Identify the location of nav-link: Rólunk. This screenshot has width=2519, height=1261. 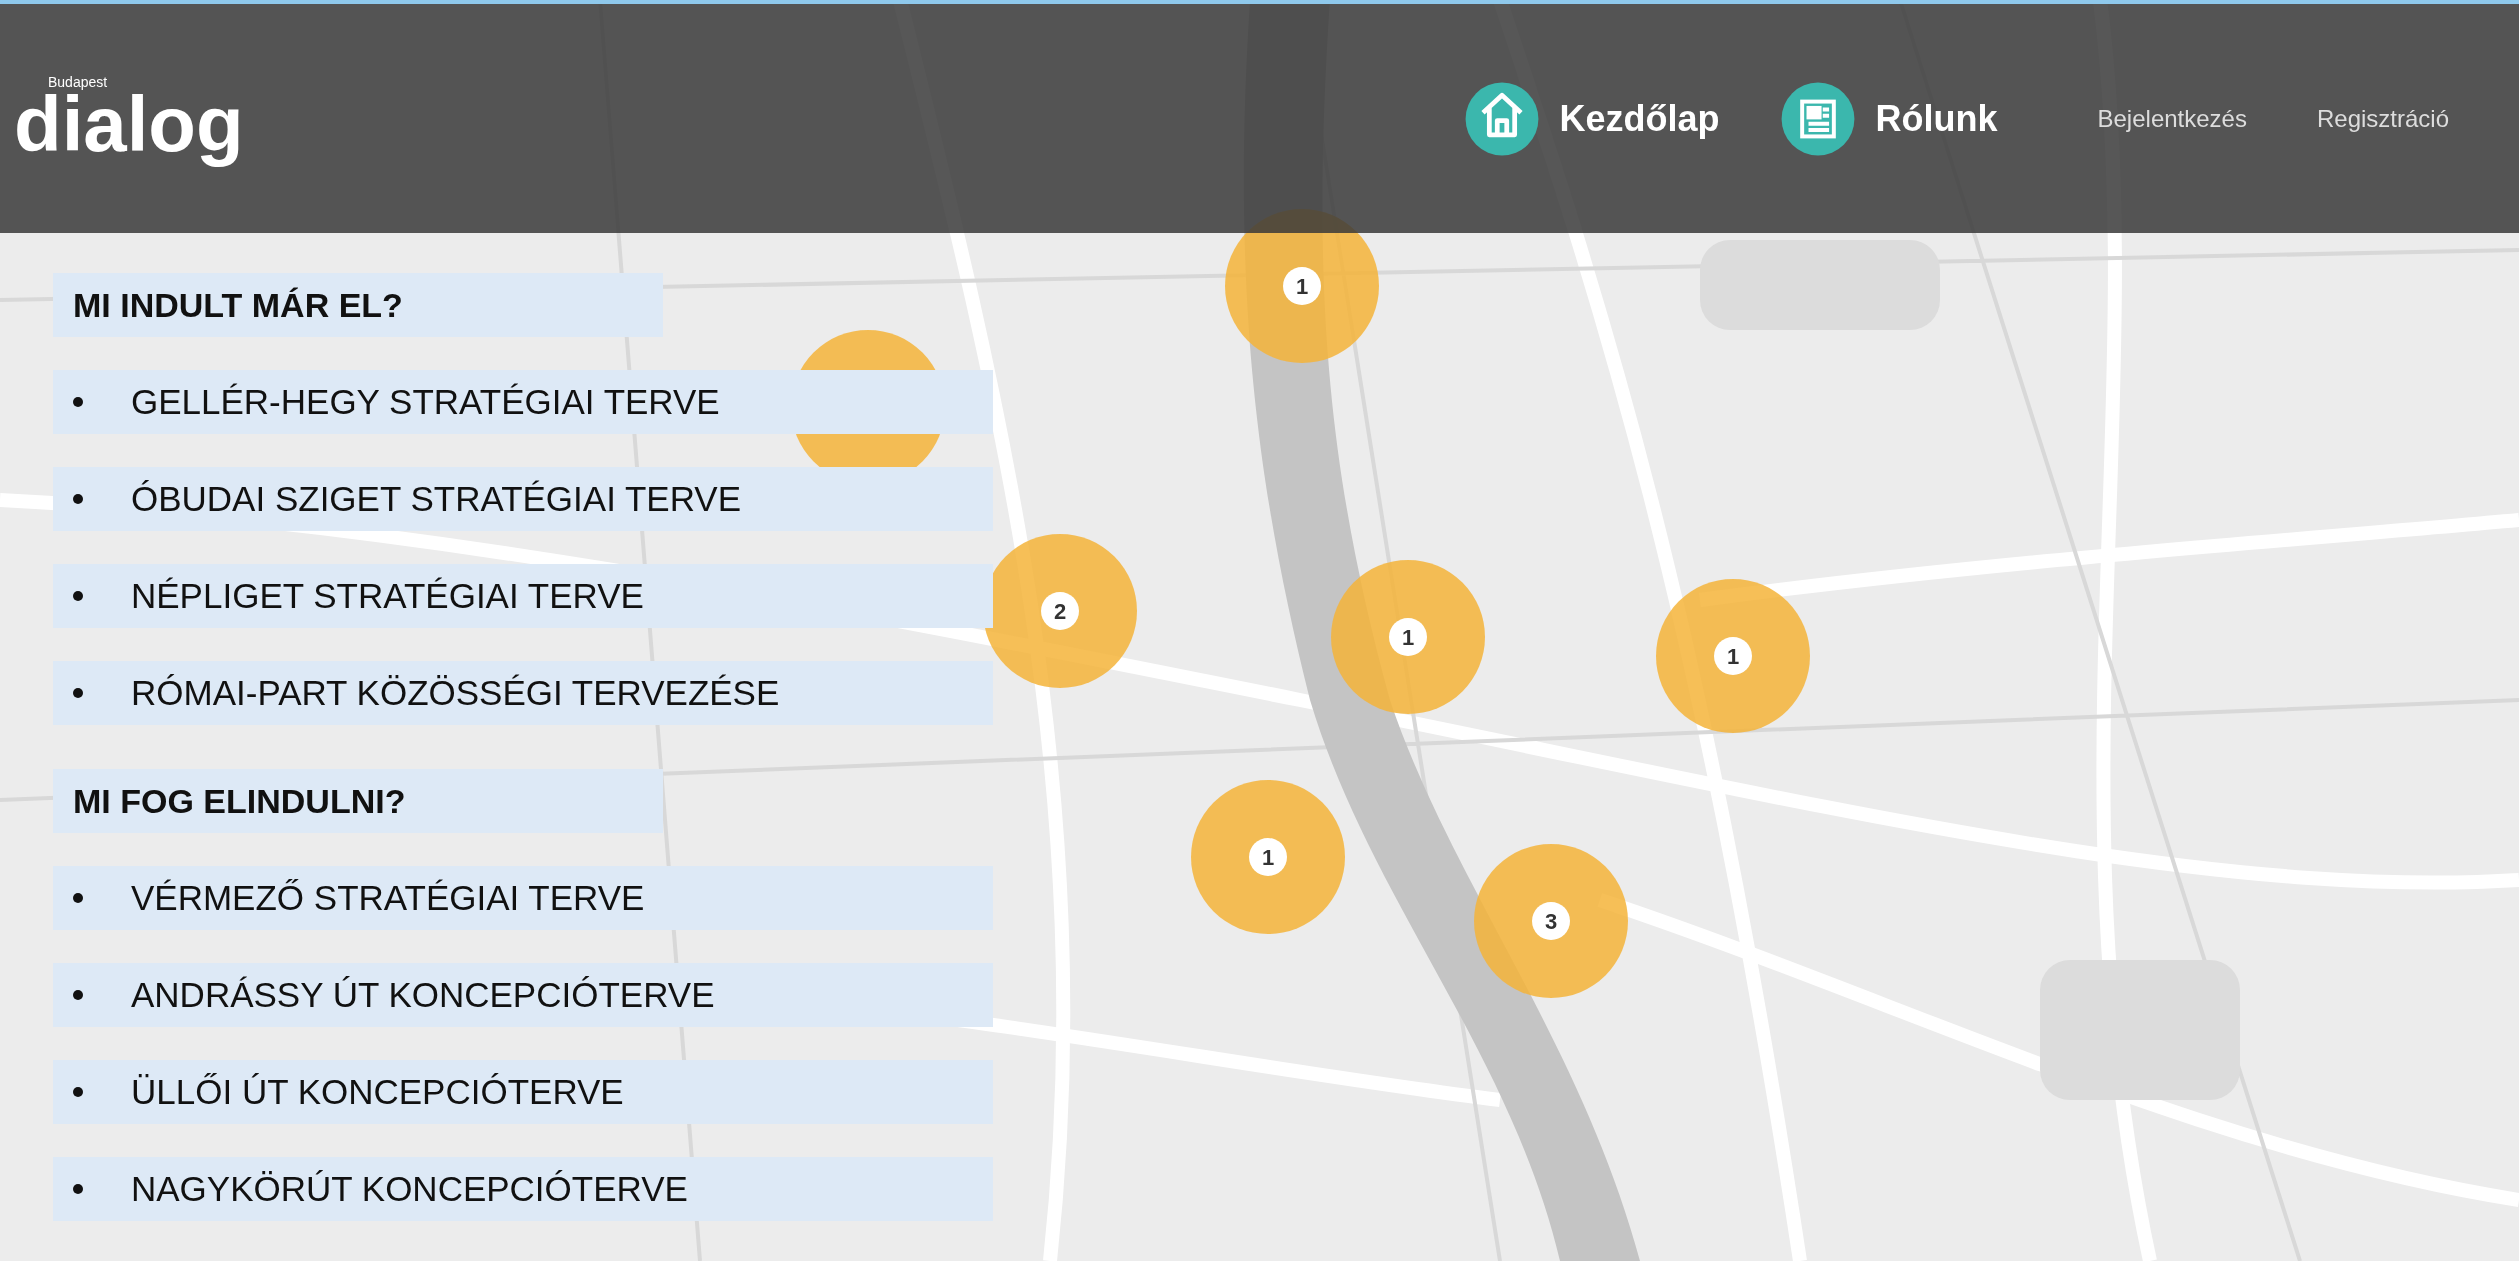
(1888, 118).